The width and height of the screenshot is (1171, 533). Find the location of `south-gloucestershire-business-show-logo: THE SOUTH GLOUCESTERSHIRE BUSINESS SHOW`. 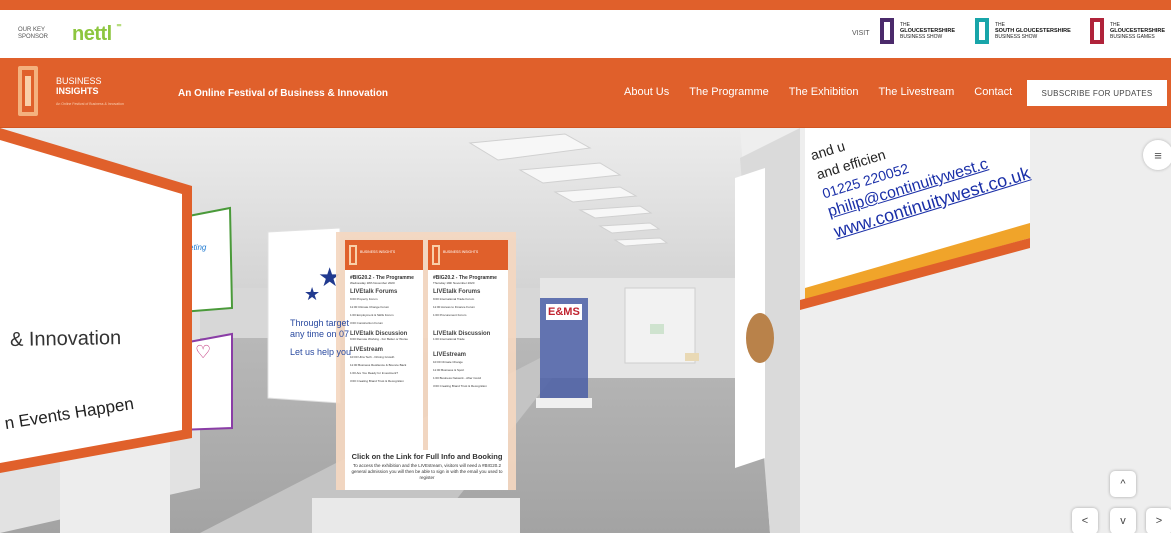

south-gloucestershire-business-show-logo: THE SOUTH GLOUCESTERSHIRE BUSINESS SHOW is located at coordinates (1023, 31).